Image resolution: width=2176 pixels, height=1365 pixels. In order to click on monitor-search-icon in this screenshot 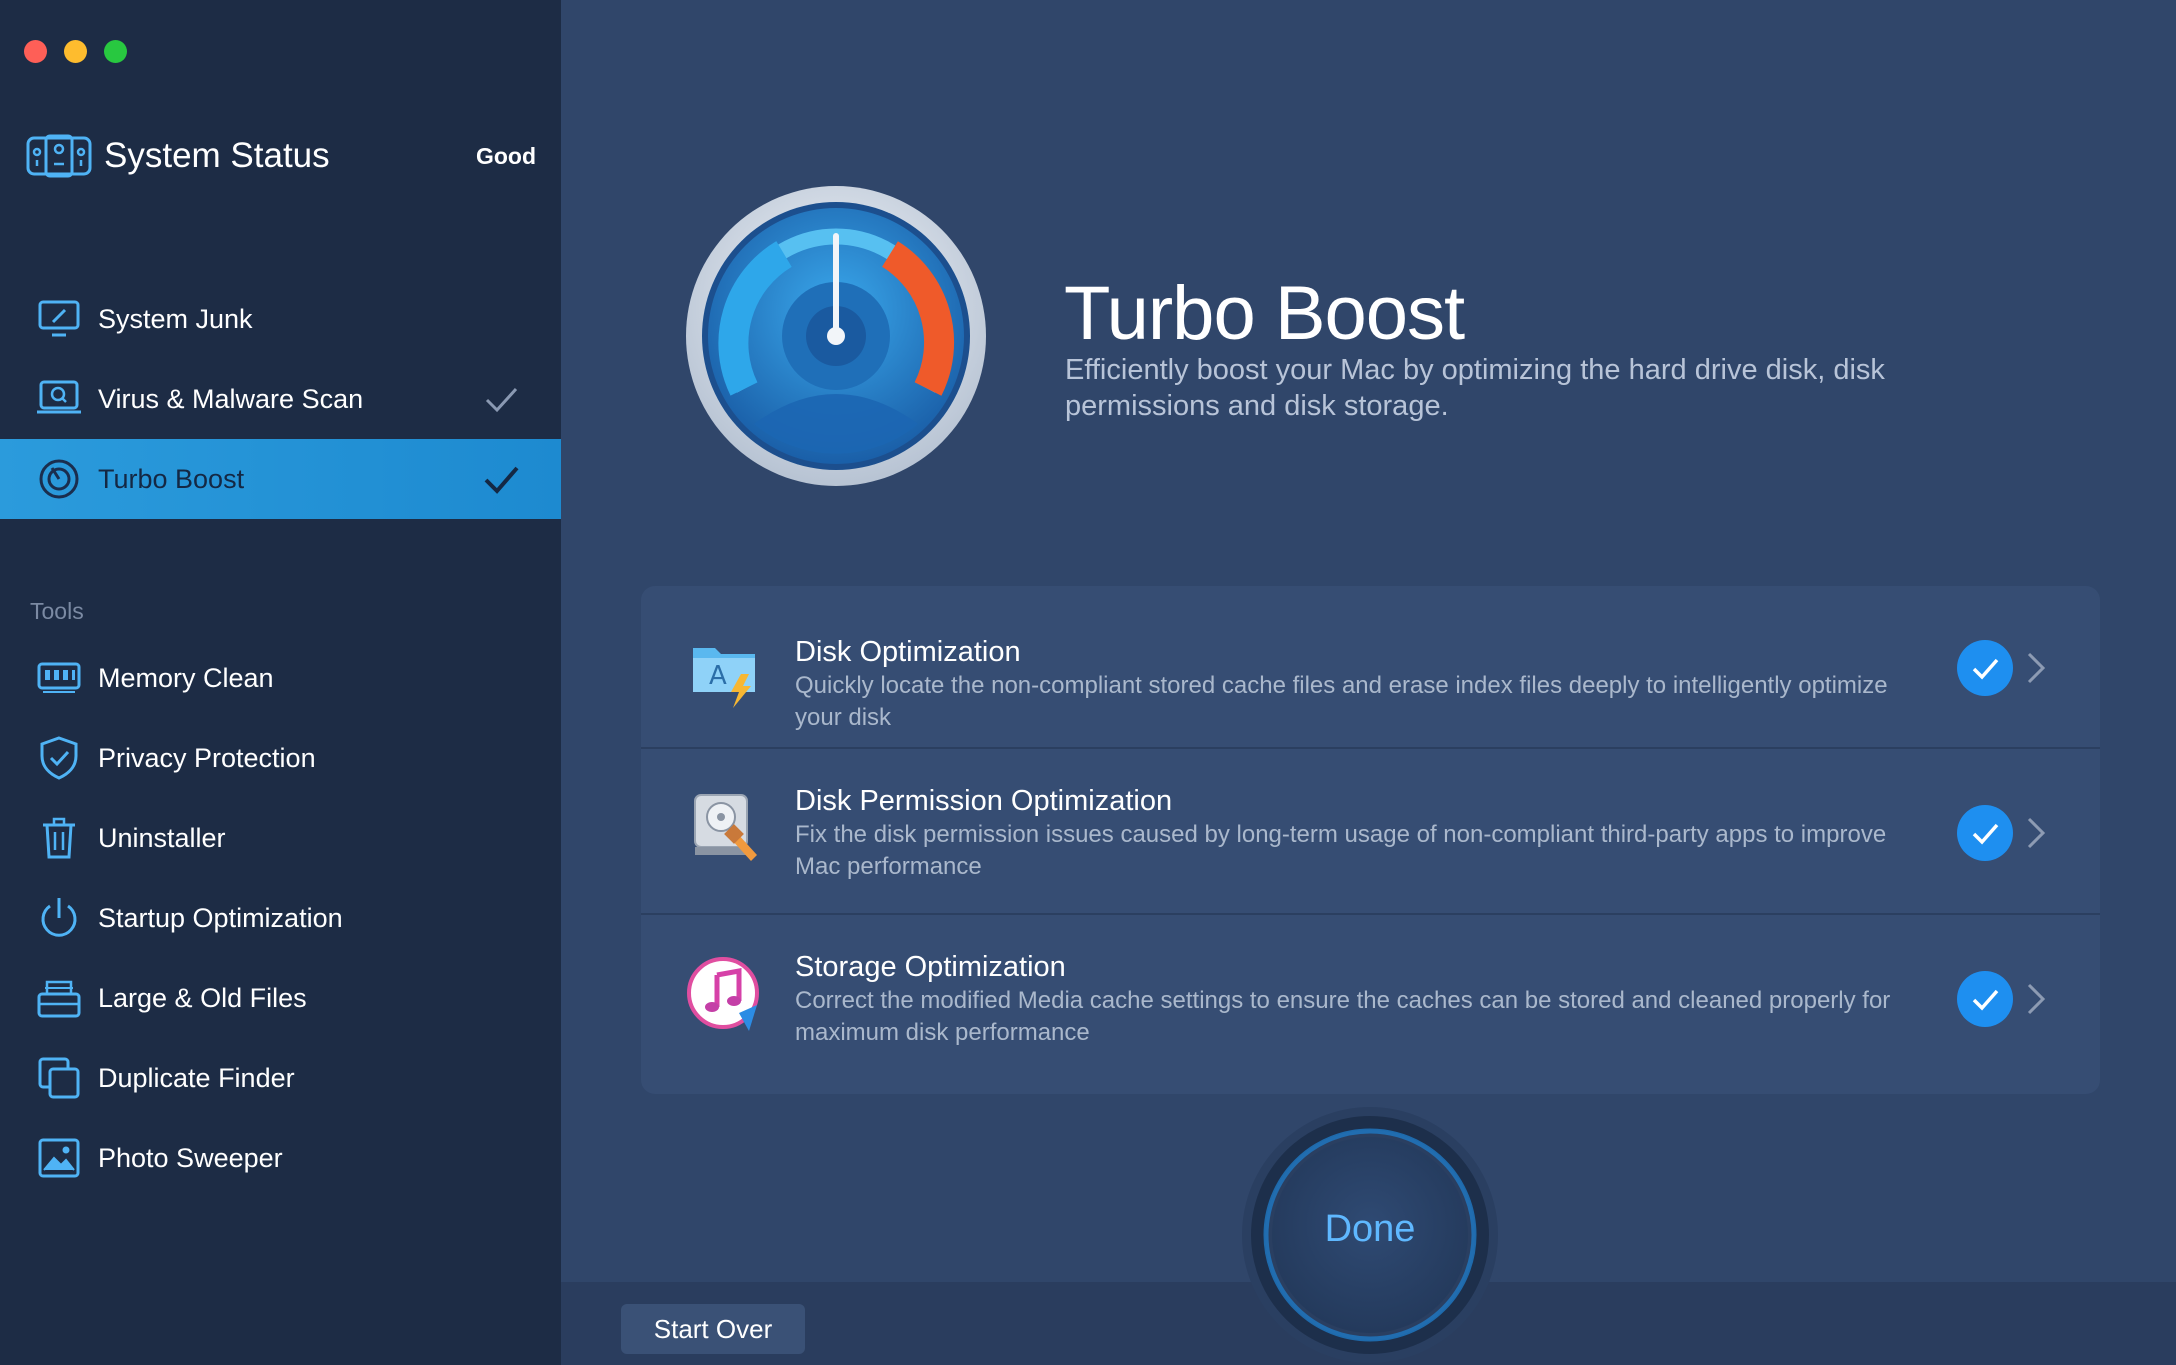, I will do `click(59, 399)`.